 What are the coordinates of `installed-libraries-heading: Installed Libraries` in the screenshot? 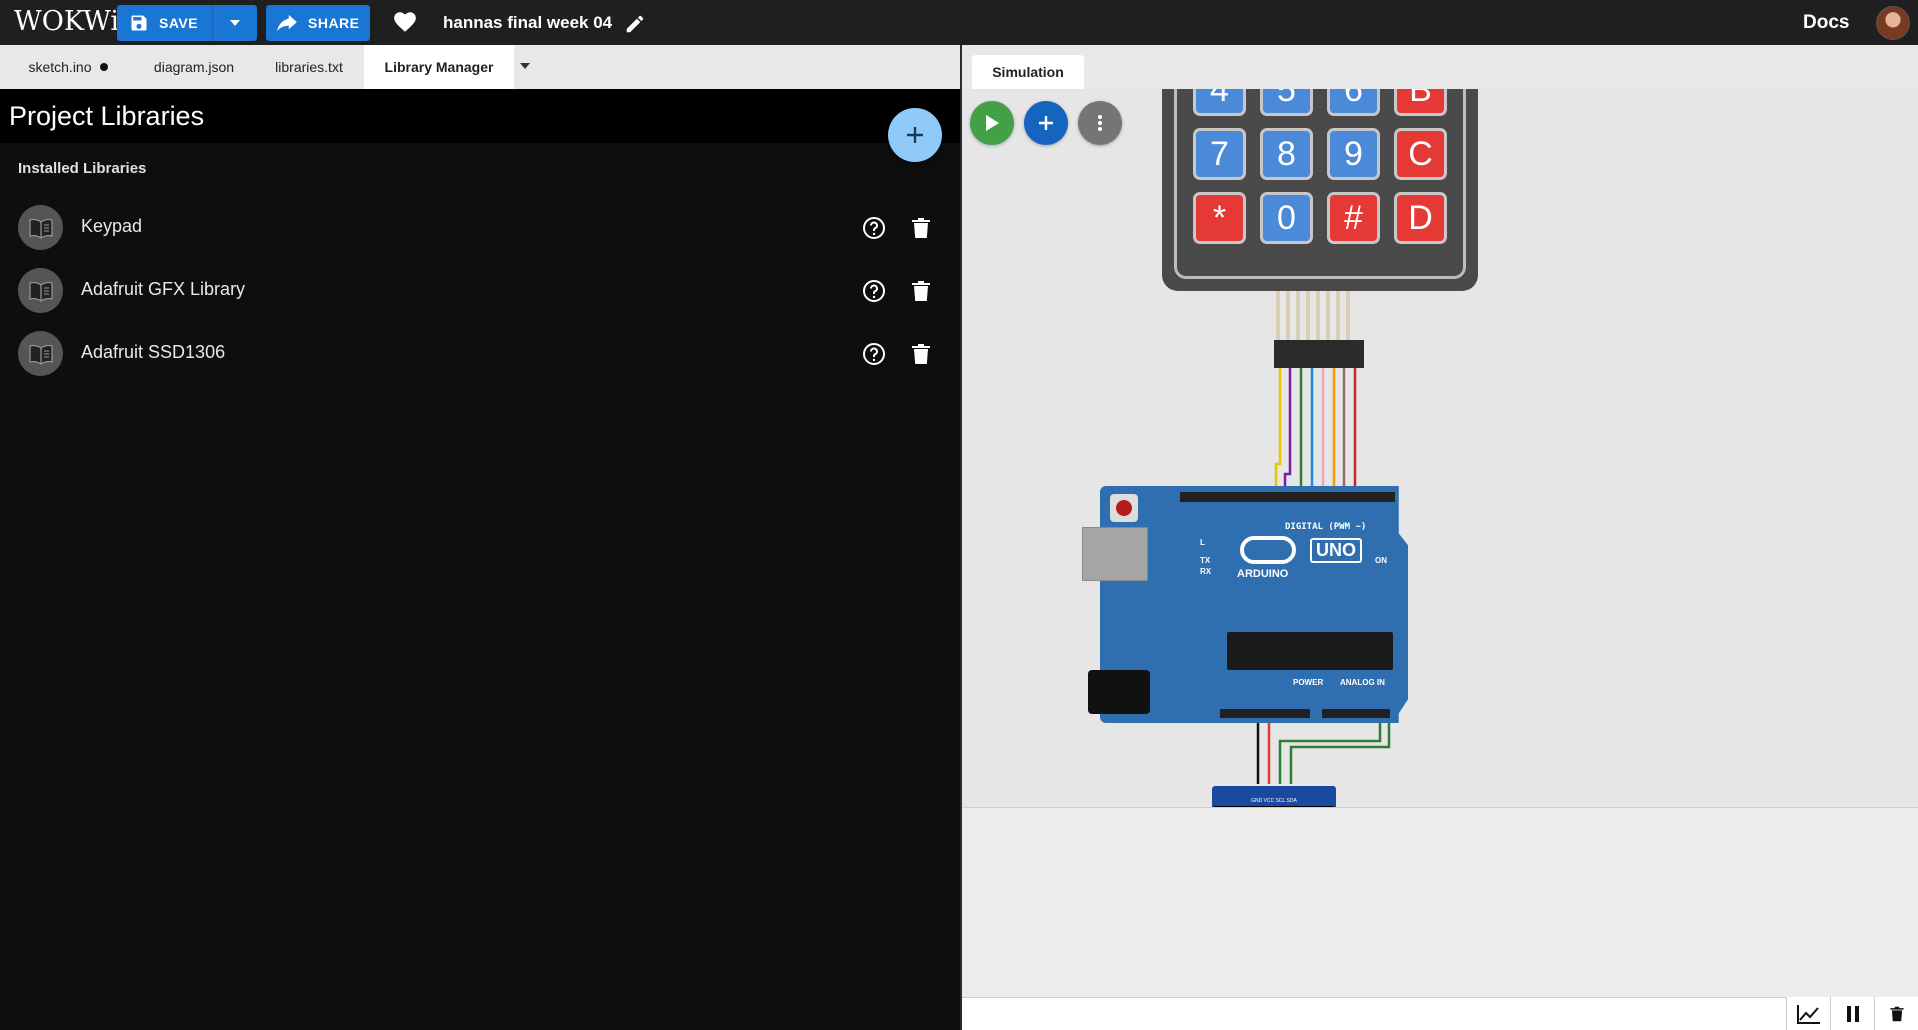 It's located at (82, 168).